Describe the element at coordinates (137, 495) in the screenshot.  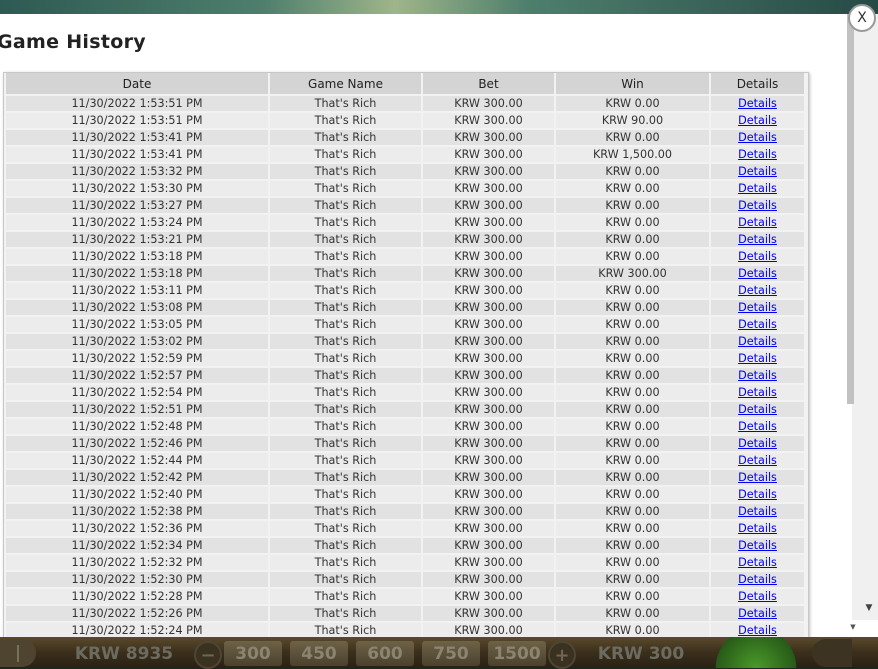
I see `cell-date: 11/30/2022 1:52:40 PM` at that location.